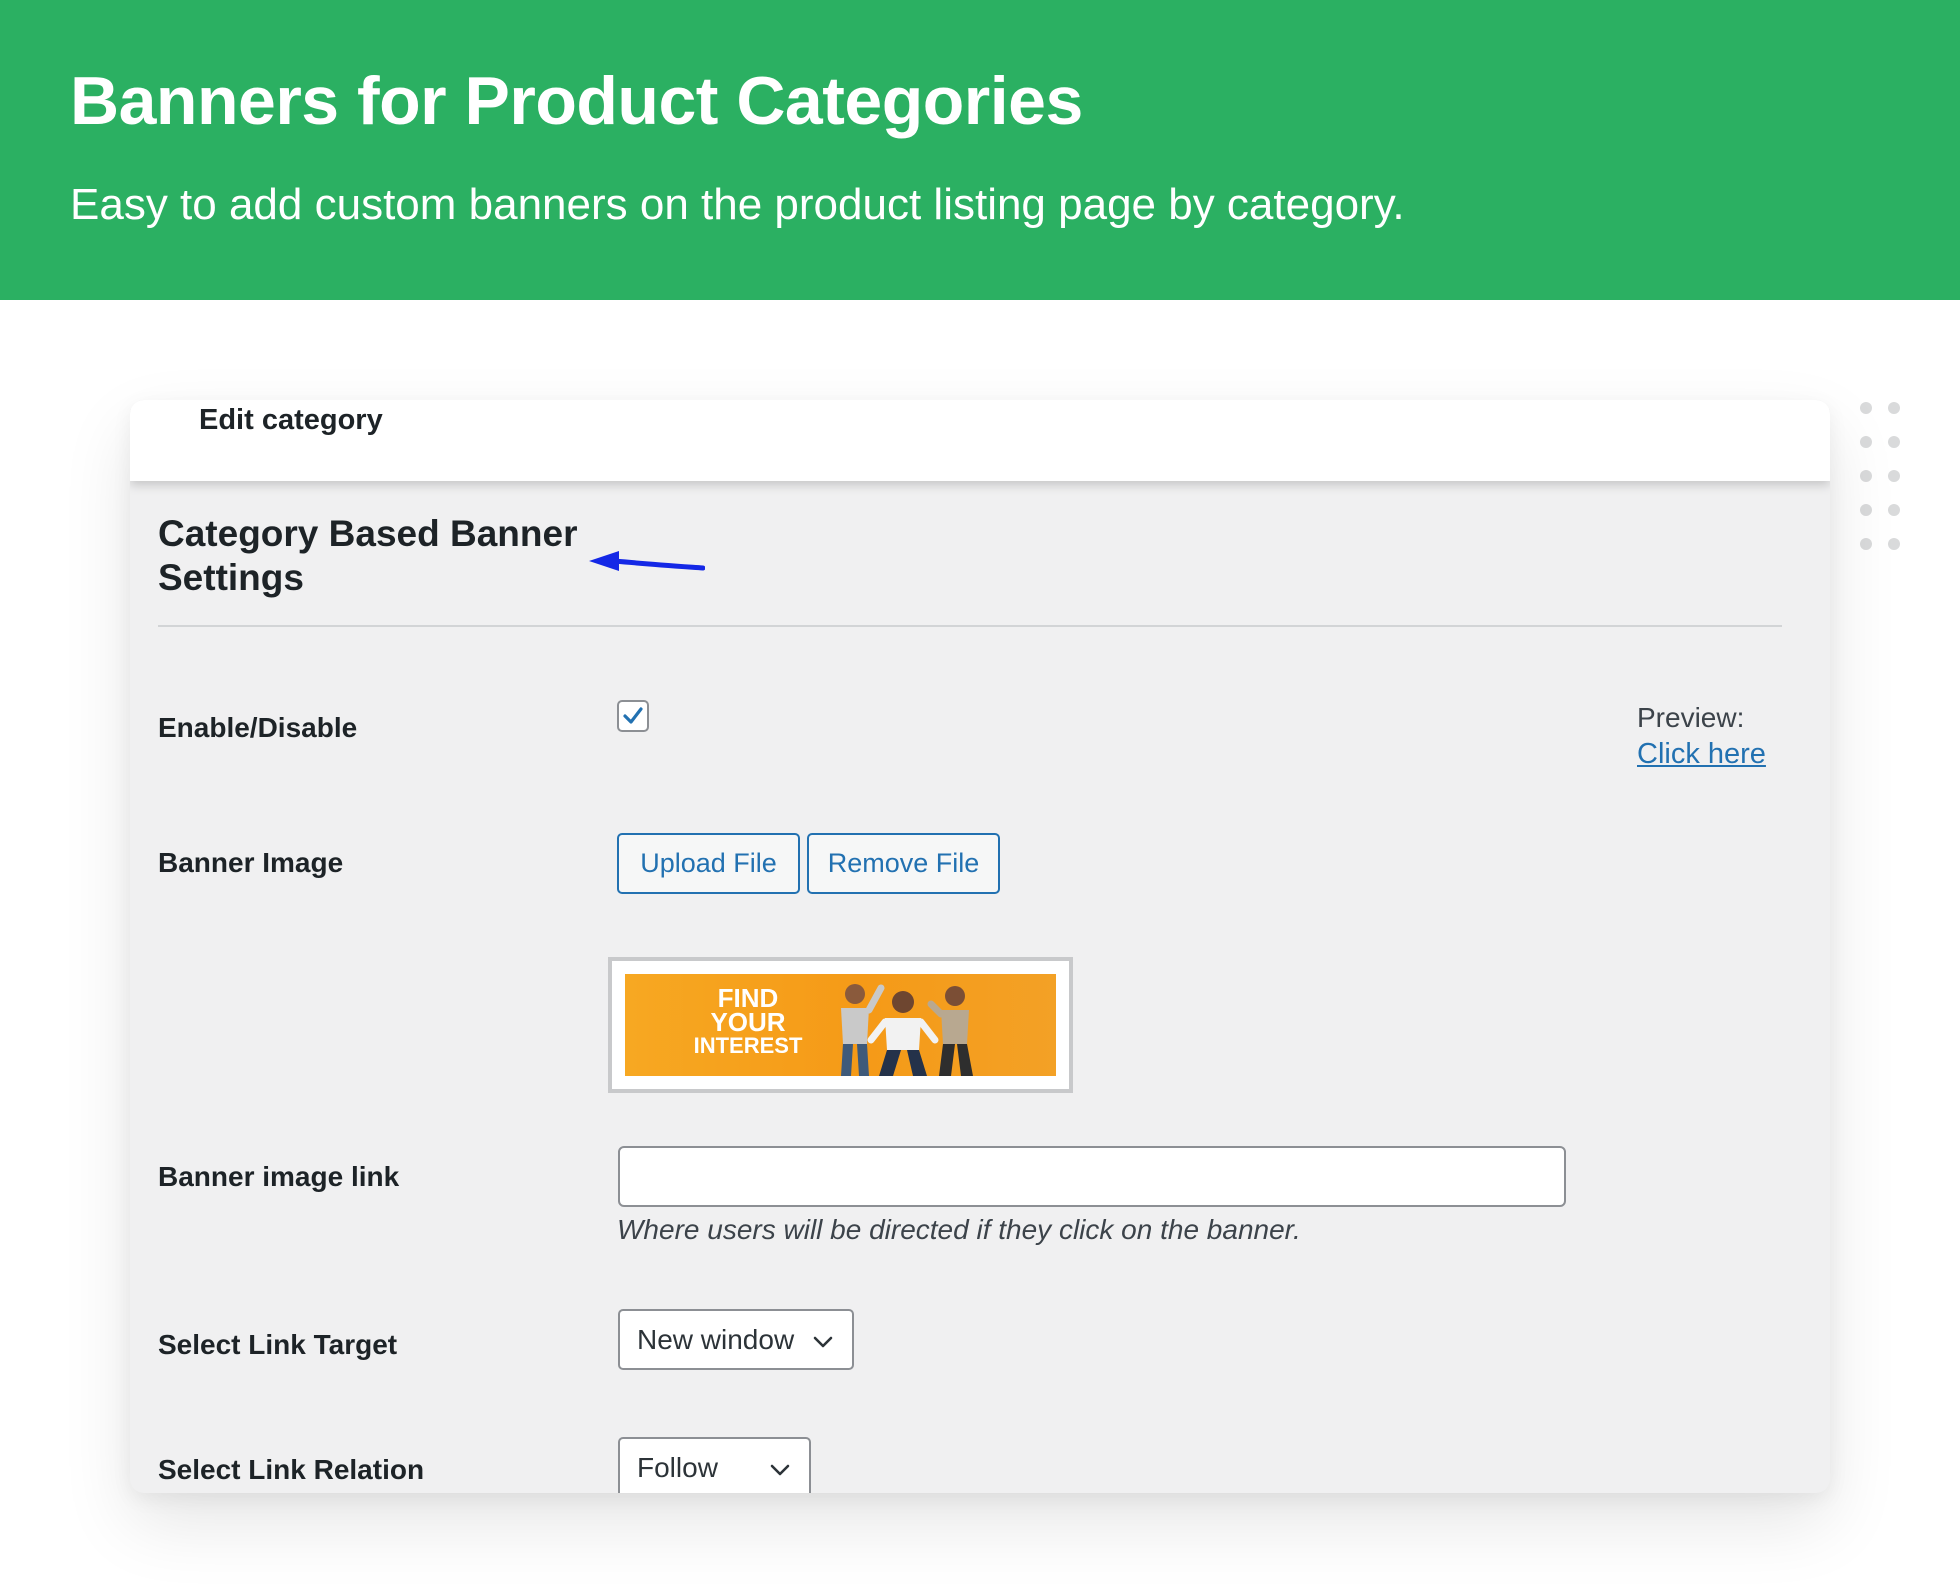 The width and height of the screenshot is (1960, 1594). Describe the element at coordinates (677, 1467) in the screenshot. I see `link-relation-value: Follow` at that location.